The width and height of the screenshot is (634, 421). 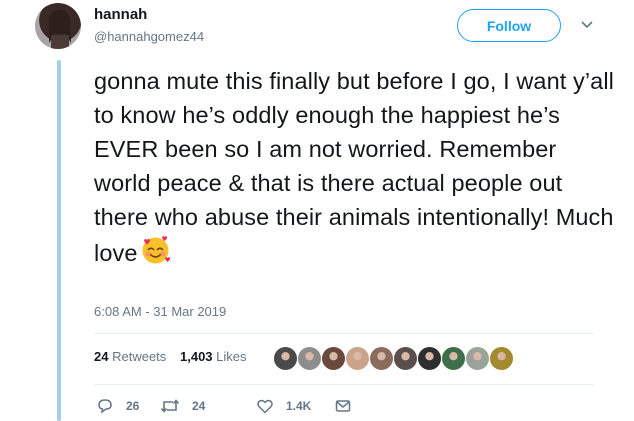 What do you see at coordinates (283, 406) in the screenshot?
I see `like-action: 1.4K` at bounding box center [283, 406].